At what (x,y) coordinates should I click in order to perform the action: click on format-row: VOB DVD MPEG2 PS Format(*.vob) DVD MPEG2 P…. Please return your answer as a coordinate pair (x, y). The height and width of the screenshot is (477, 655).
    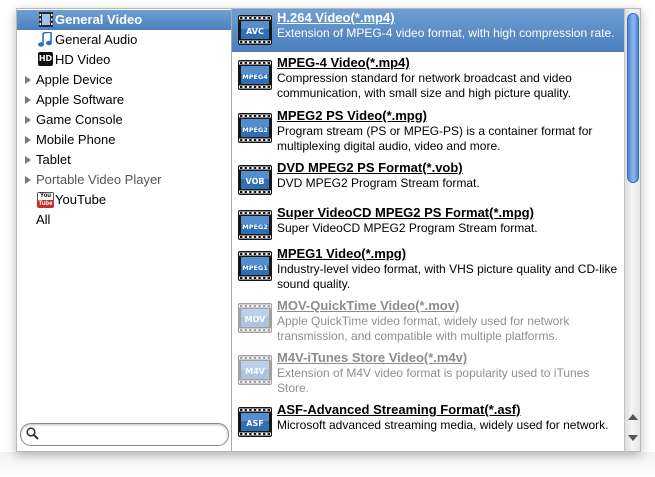
    Looking at the image, I should click on (428, 181).